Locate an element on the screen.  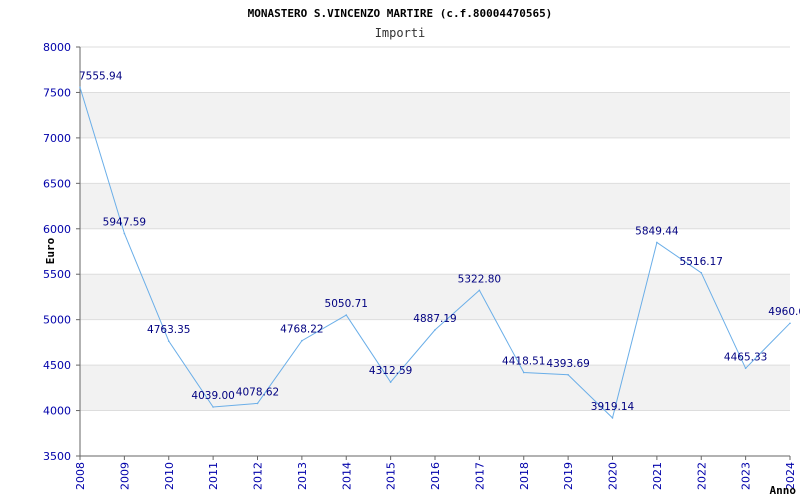
y-tick-label: 7500 is located at coordinates (57, 92).